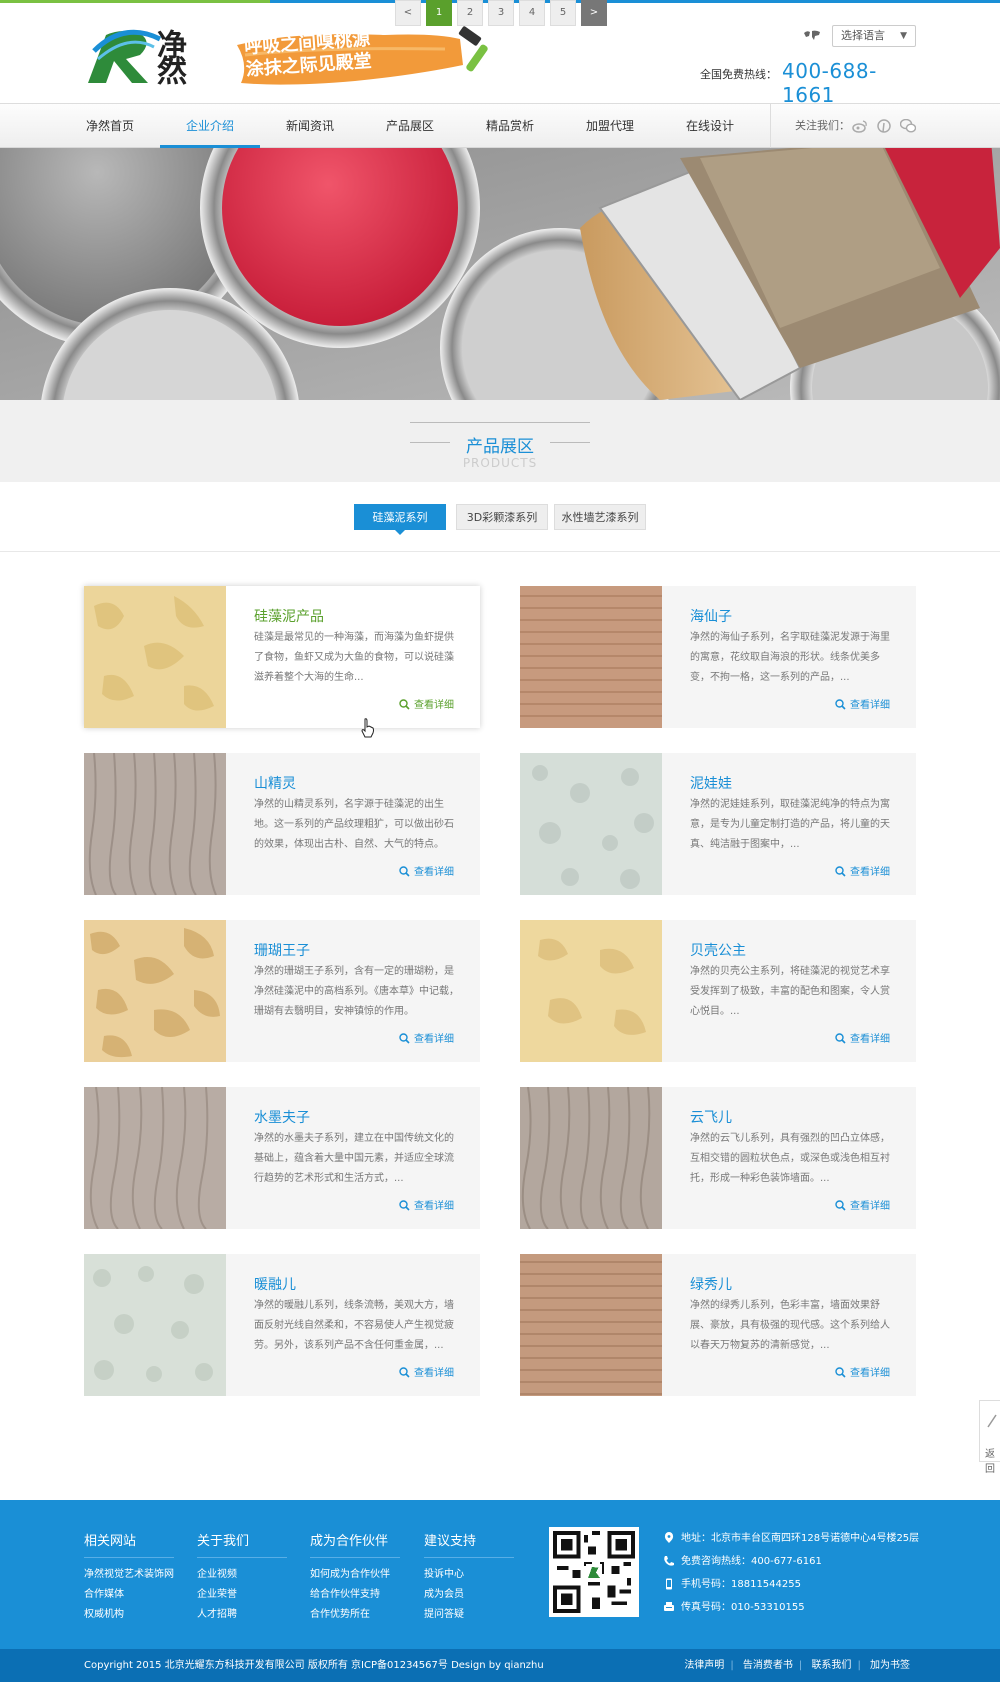  Describe the element at coordinates (469, 1544) in the screenshot. I see `footer-column-title: 建议支持` at that location.